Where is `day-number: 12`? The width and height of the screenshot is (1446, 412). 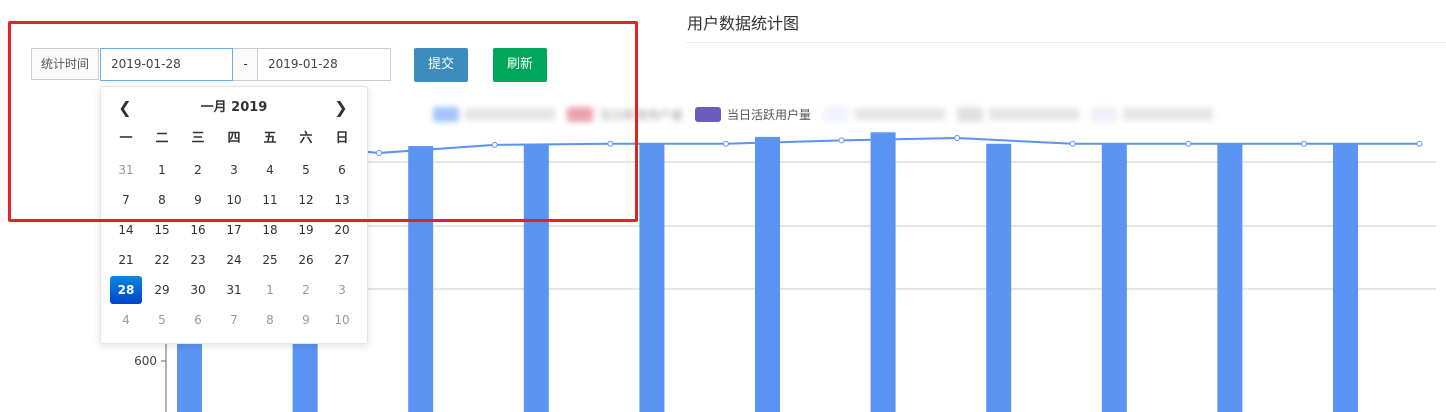 day-number: 12 is located at coordinates (306, 200).